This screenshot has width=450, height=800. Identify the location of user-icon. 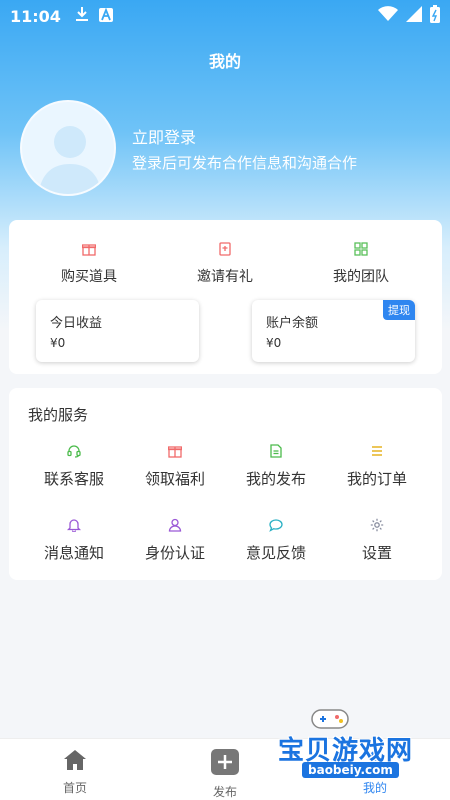
(175, 525).